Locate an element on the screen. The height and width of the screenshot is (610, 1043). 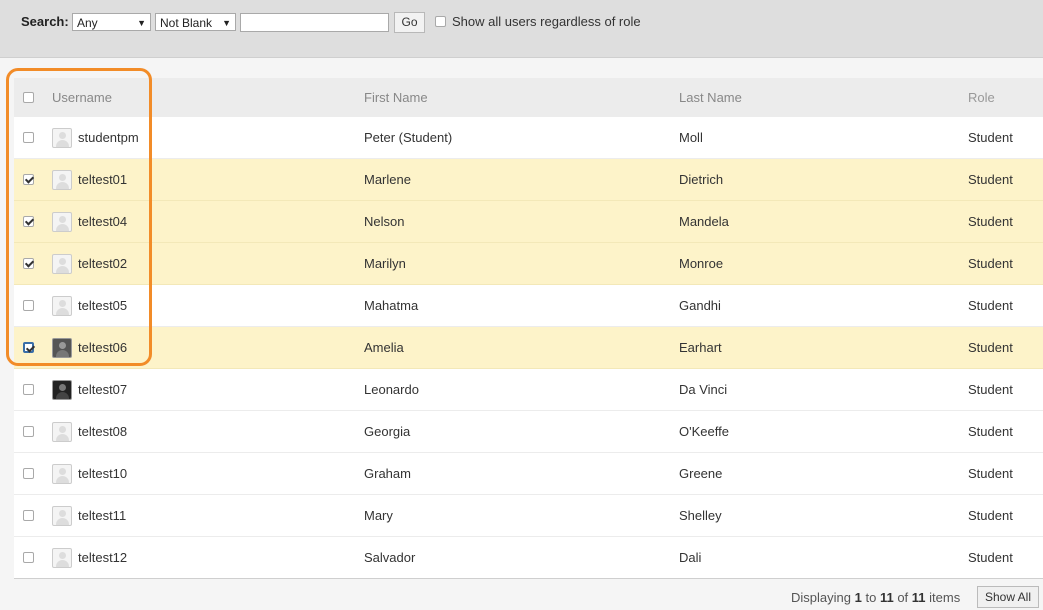
table-row: teltest12 Salvador Dali Student is located at coordinates (528, 558).